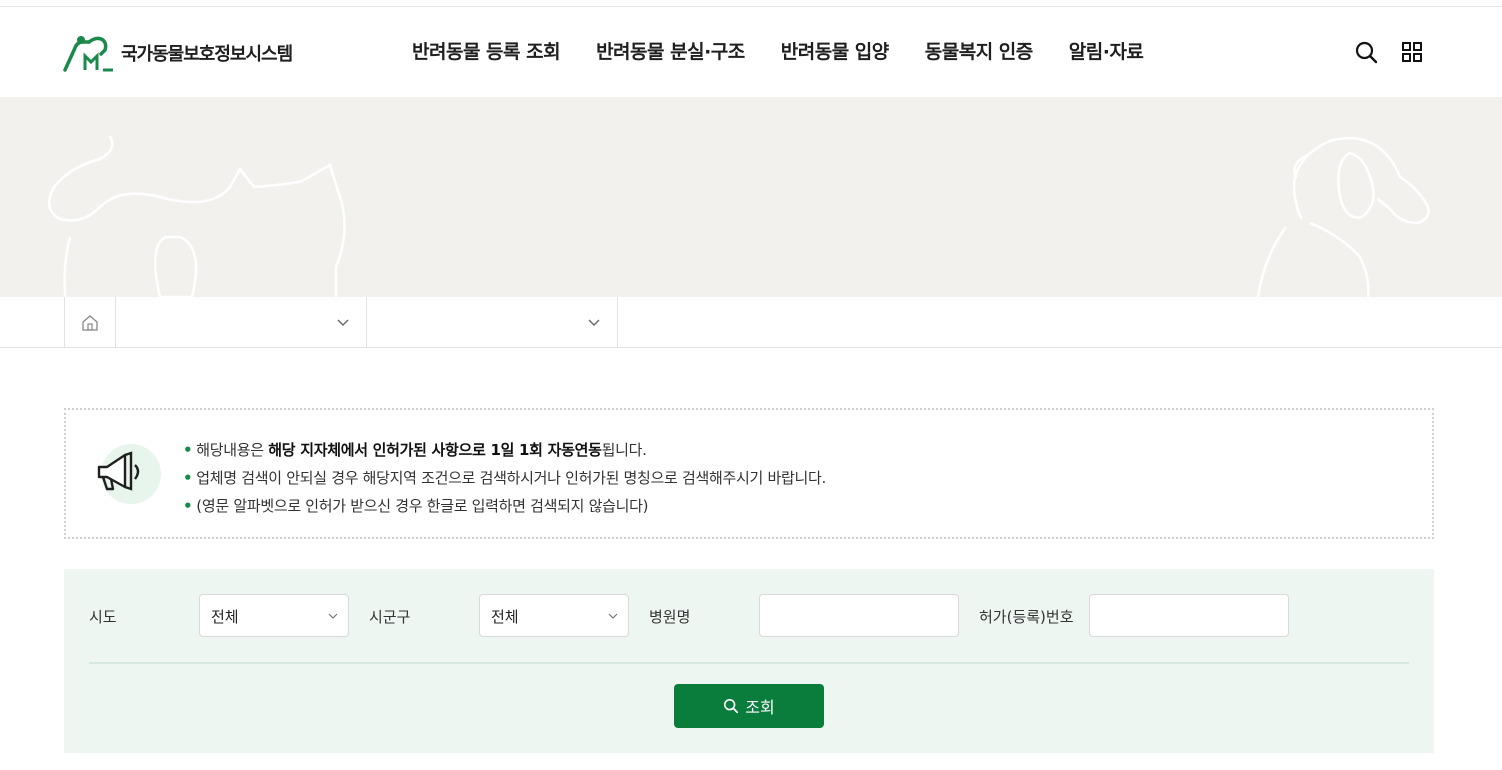 Image resolution: width=1502 pixels, height=770 pixels. Describe the element at coordinates (1026, 617) in the screenshot. I see `license-number-label: 허가(등록)번호` at that location.